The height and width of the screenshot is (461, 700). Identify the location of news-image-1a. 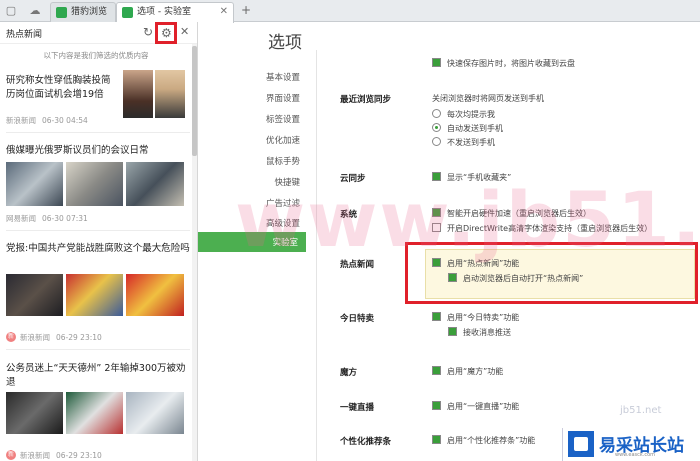
(138, 94).